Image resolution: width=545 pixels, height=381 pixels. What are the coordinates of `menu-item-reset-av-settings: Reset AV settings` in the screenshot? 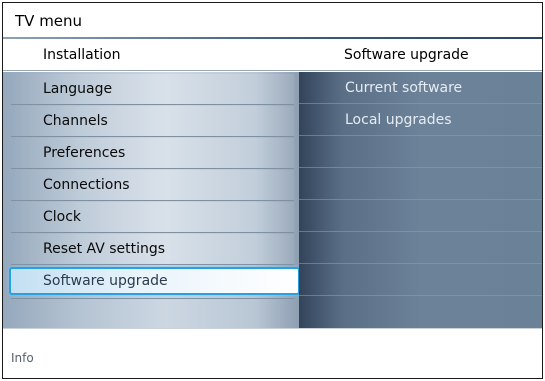 It's located at (152, 249).